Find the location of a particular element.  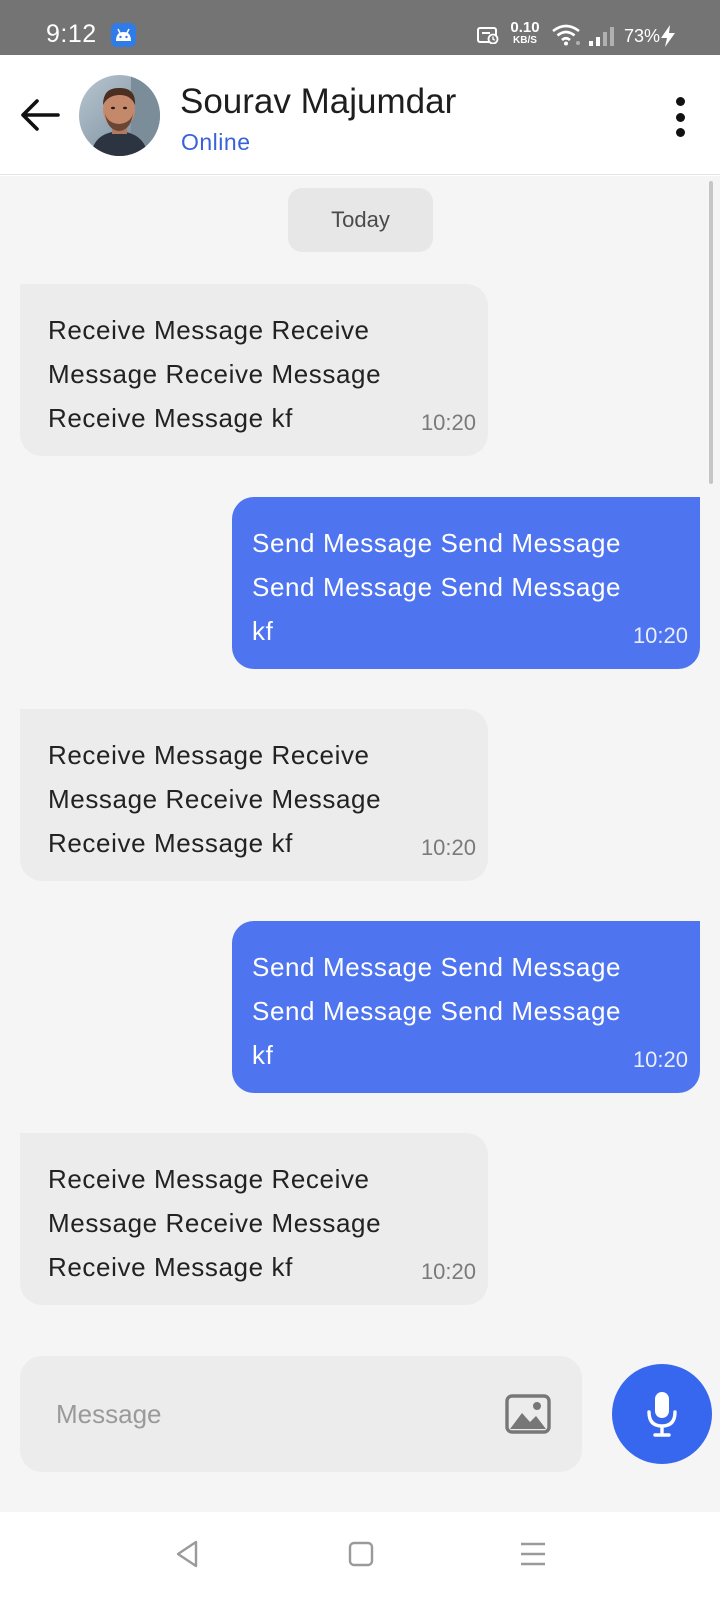

image-attach-button is located at coordinates (528, 1414).